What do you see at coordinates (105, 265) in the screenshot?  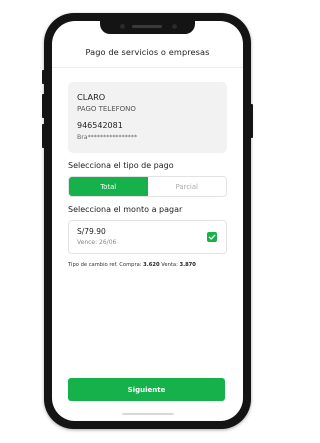 I see `exchange-rate-prefix: Tipo de cambio ref. Compra:` at bounding box center [105, 265].